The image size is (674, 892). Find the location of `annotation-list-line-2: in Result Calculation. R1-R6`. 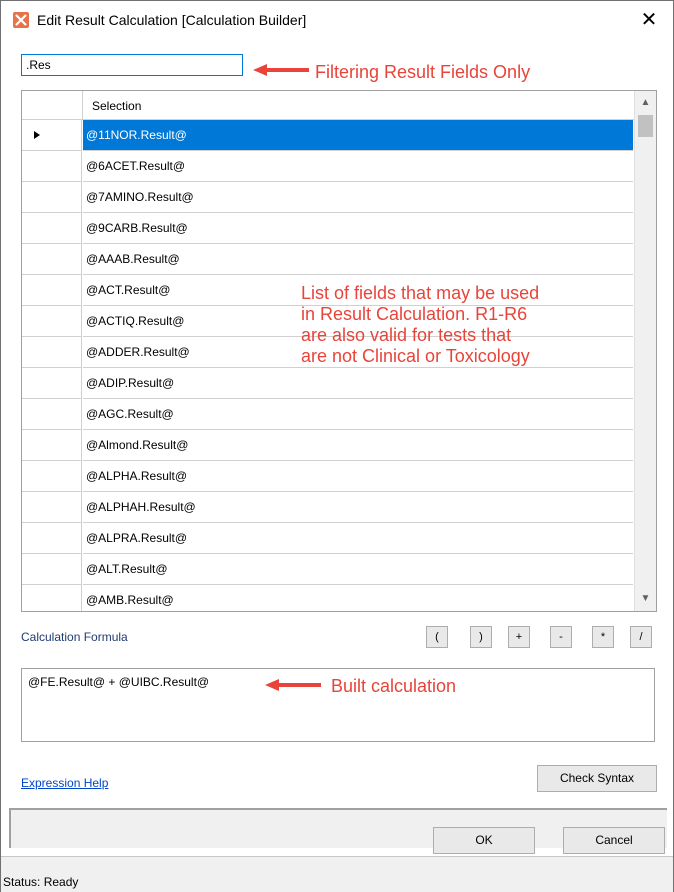

annotation-list-line-2: in Result Calculation. R1-R6 is located at coordinates (414, 314).